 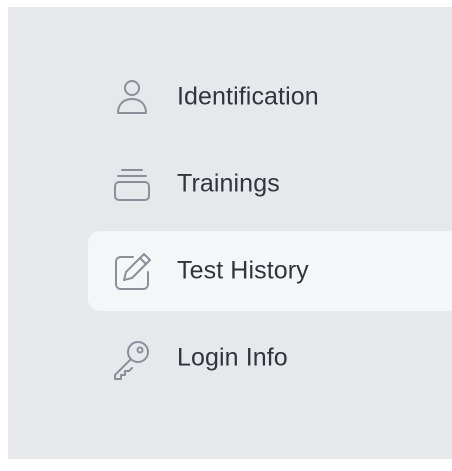 What do you see at coordinates (232, 357) in the screenshot?
I see `sidebar-item-label: Login Info` at bounding box center [232, 357].